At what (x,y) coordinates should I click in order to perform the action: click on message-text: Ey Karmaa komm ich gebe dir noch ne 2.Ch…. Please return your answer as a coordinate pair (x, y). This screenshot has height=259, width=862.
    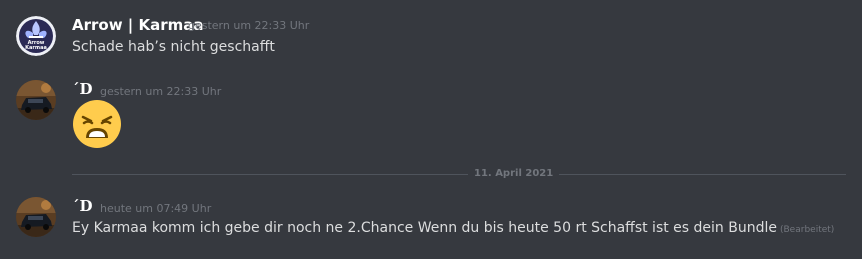
    Looking at the image, I should click on (453, 229).